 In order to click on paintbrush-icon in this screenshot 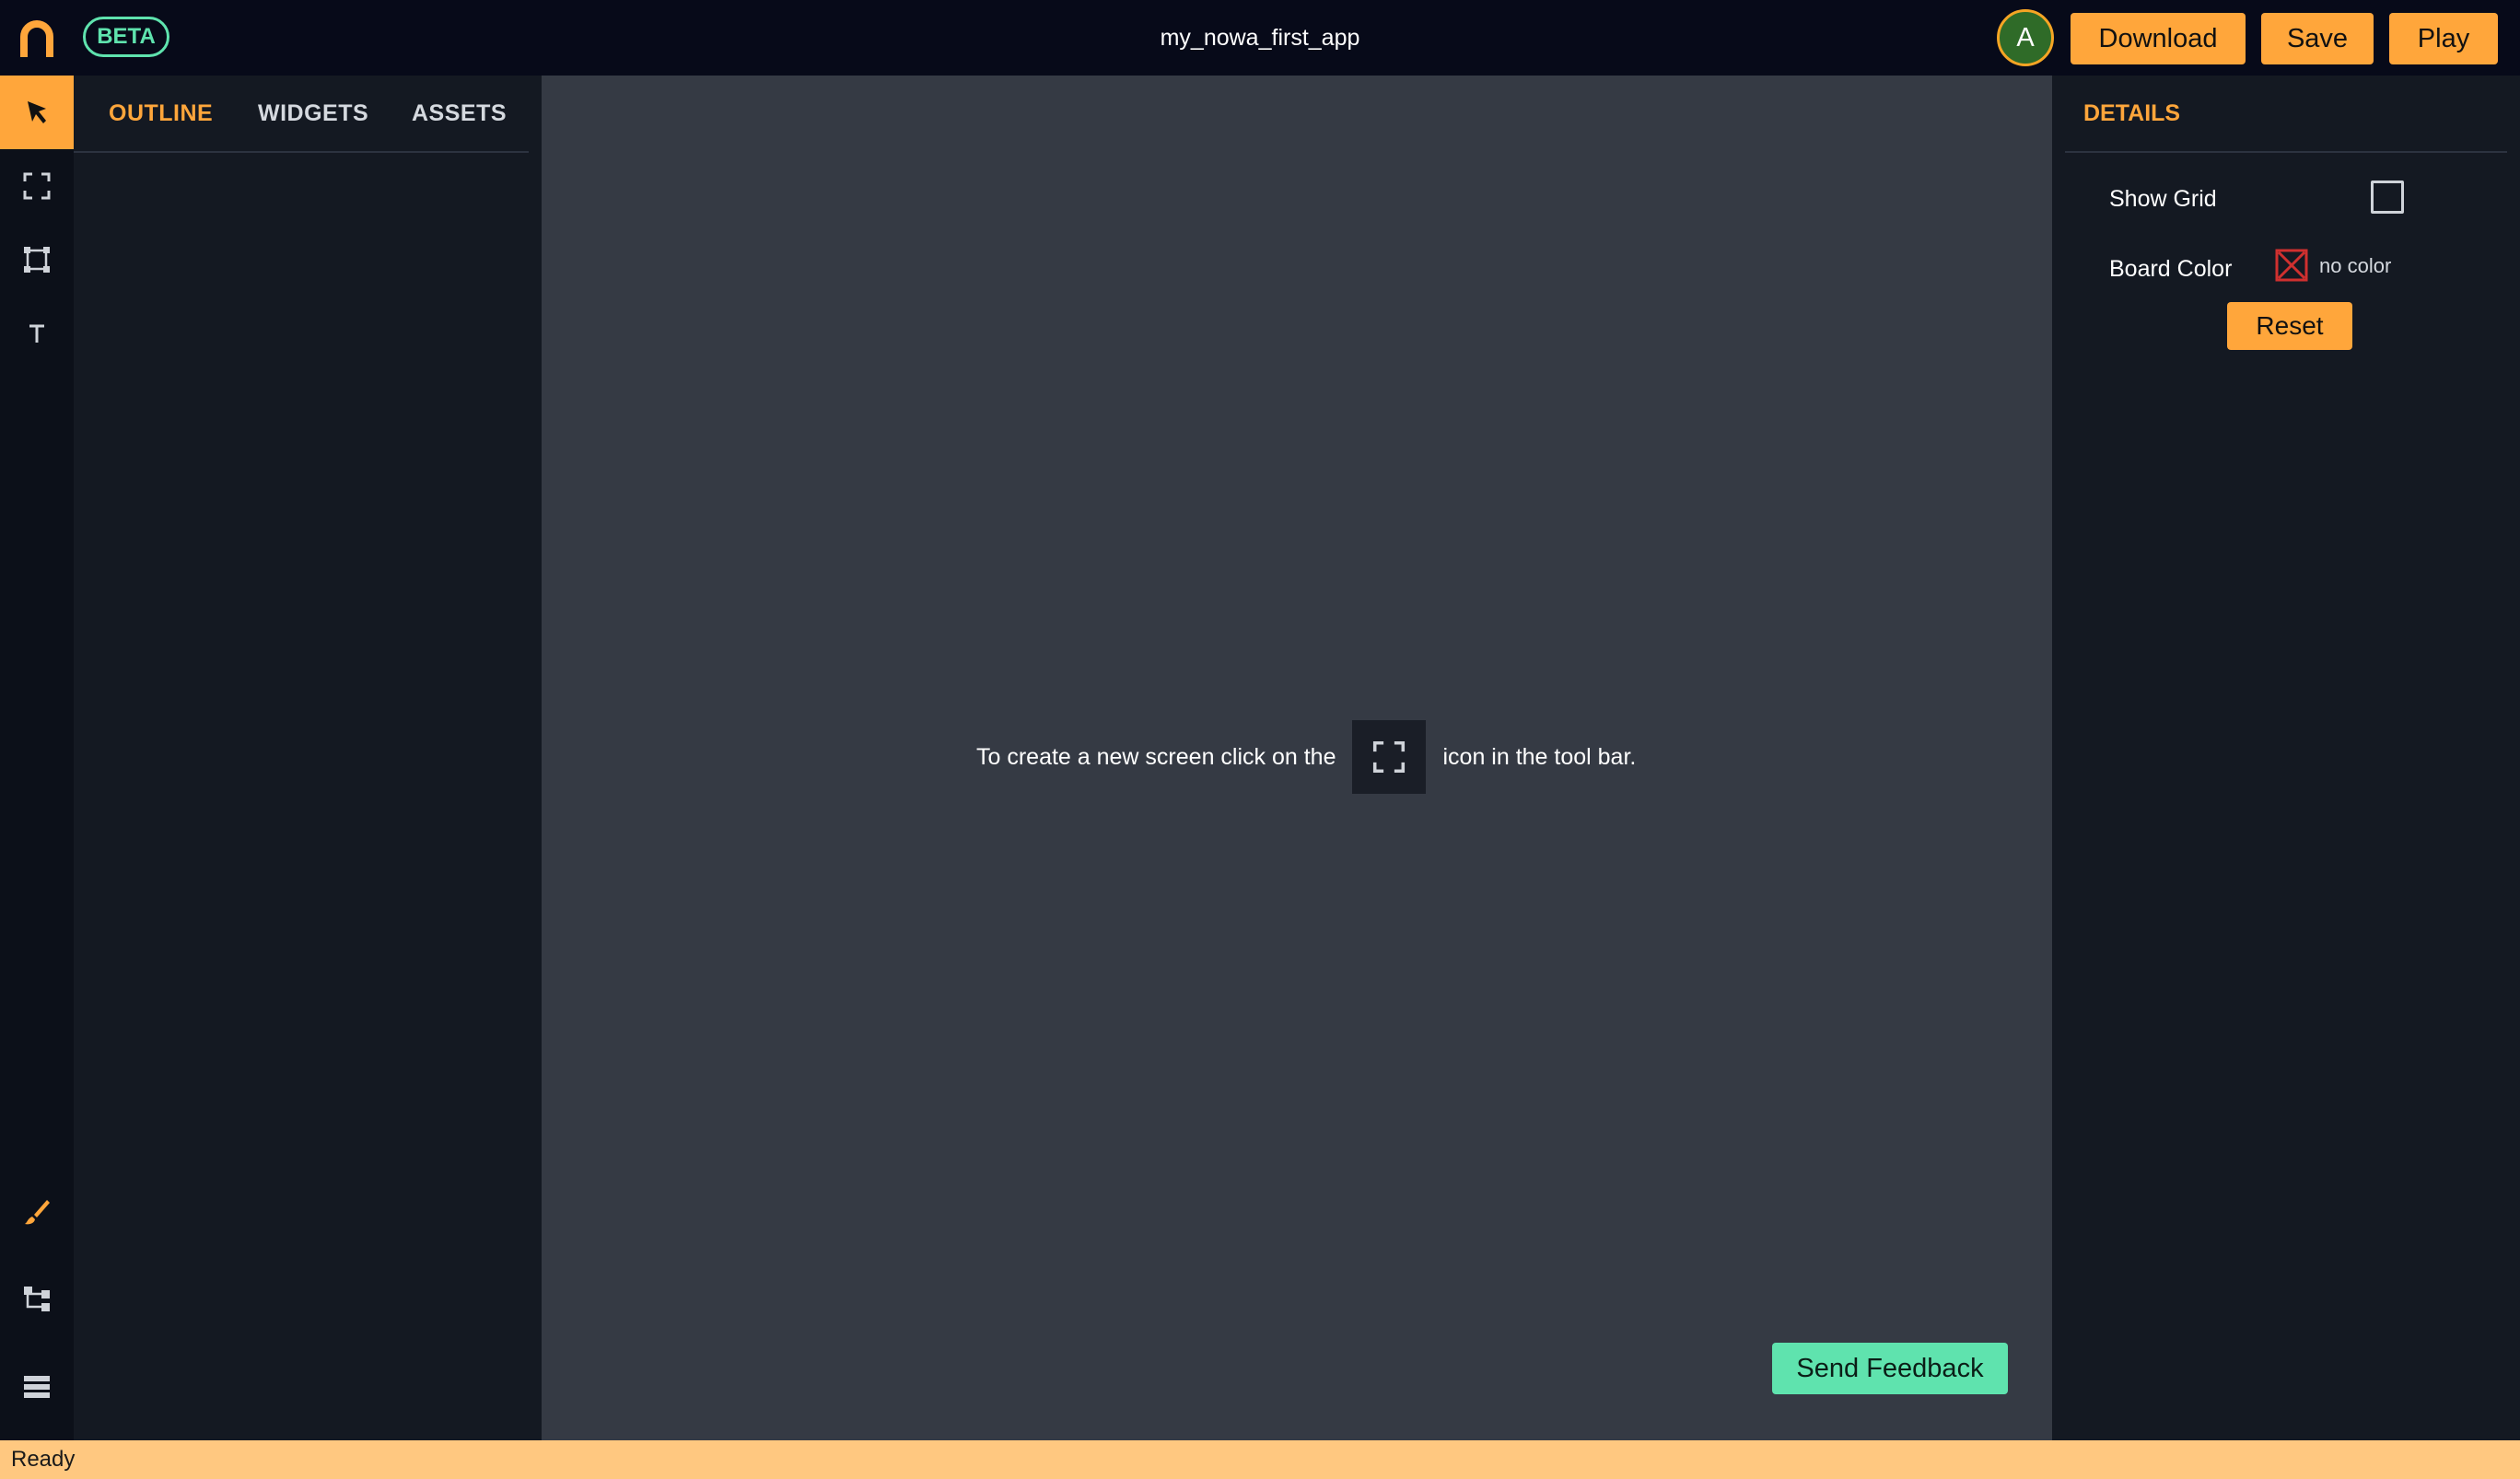, I will do `click(37, 1212)`.